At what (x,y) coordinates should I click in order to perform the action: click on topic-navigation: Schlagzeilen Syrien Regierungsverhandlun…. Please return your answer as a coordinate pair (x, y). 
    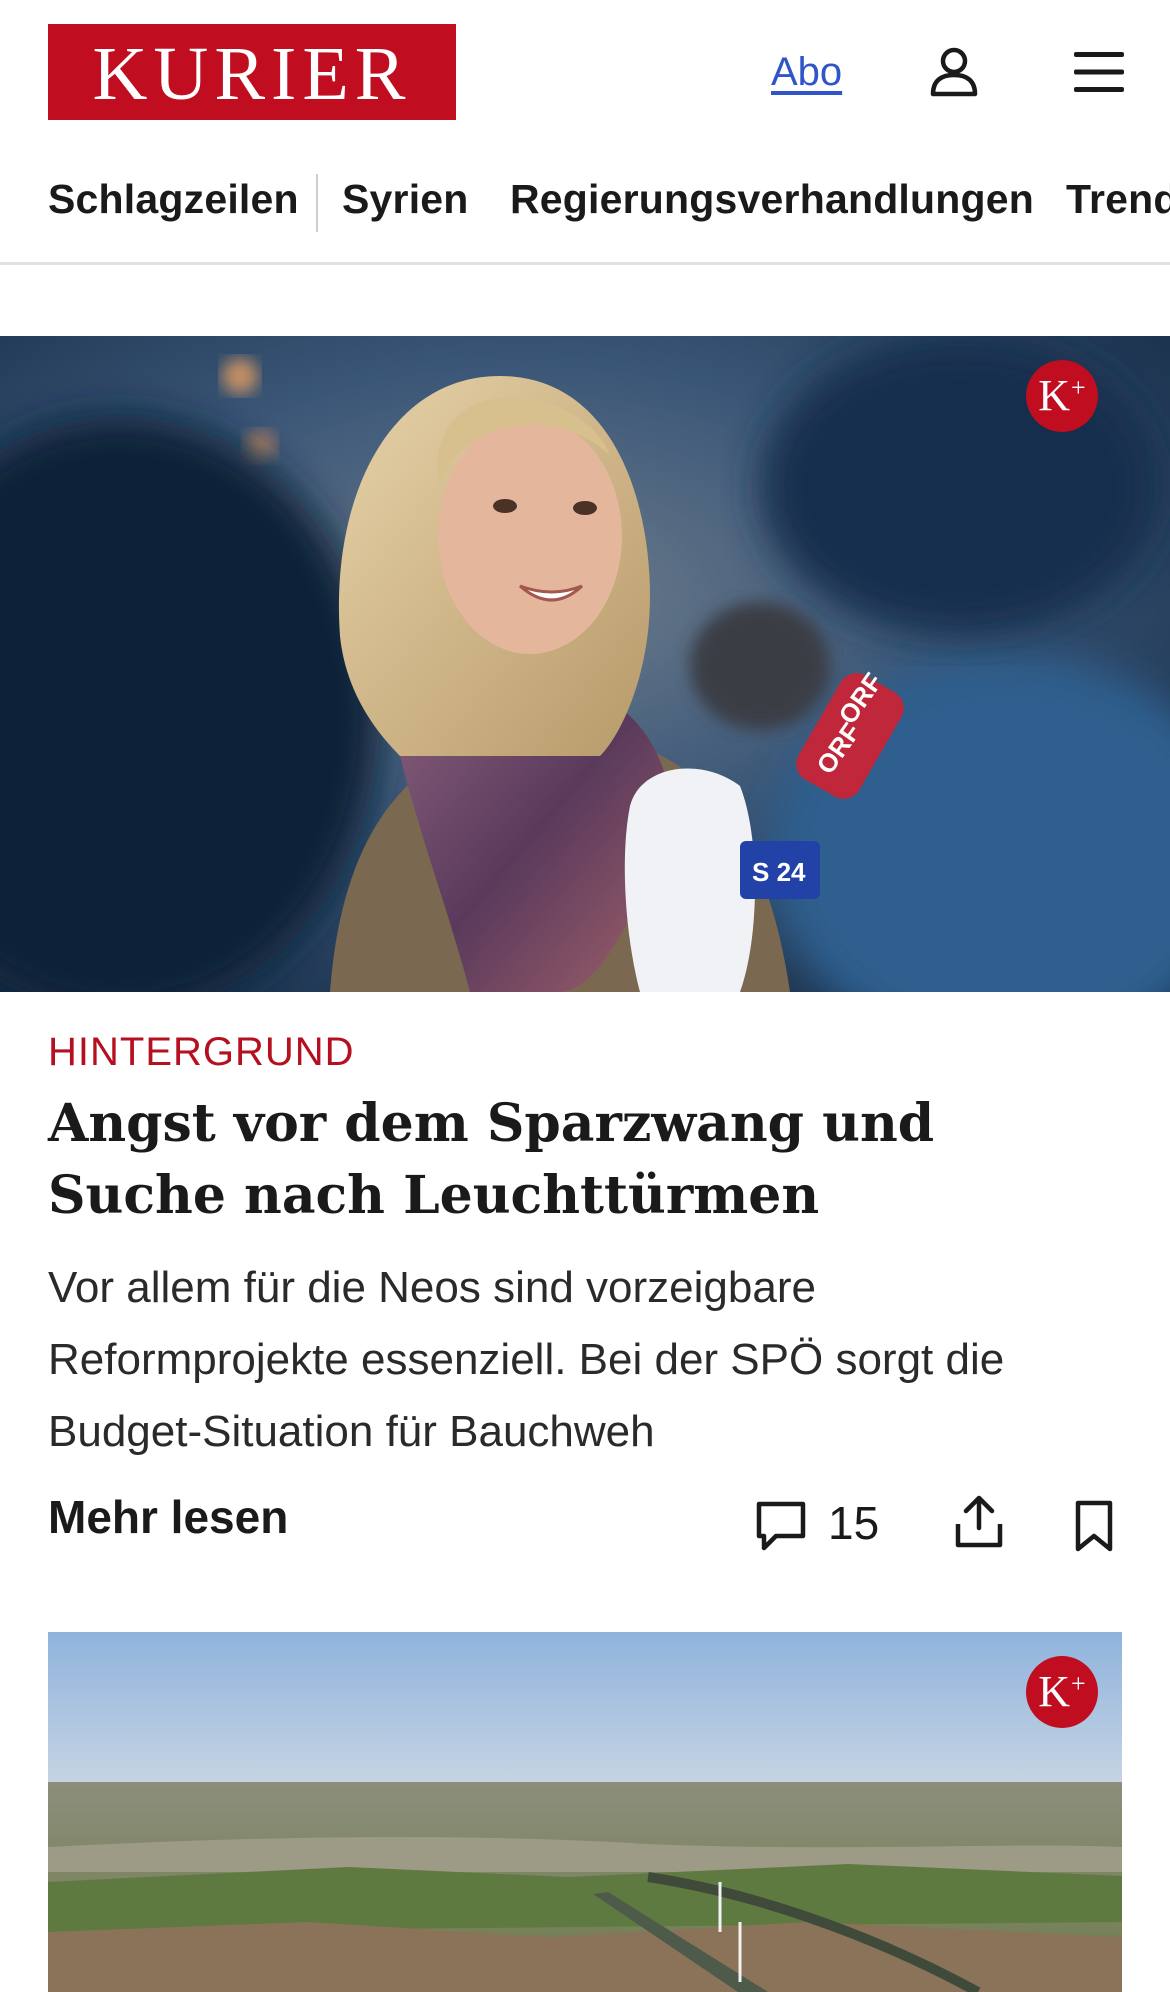
    Looking at the image, I should click on (585, 215).